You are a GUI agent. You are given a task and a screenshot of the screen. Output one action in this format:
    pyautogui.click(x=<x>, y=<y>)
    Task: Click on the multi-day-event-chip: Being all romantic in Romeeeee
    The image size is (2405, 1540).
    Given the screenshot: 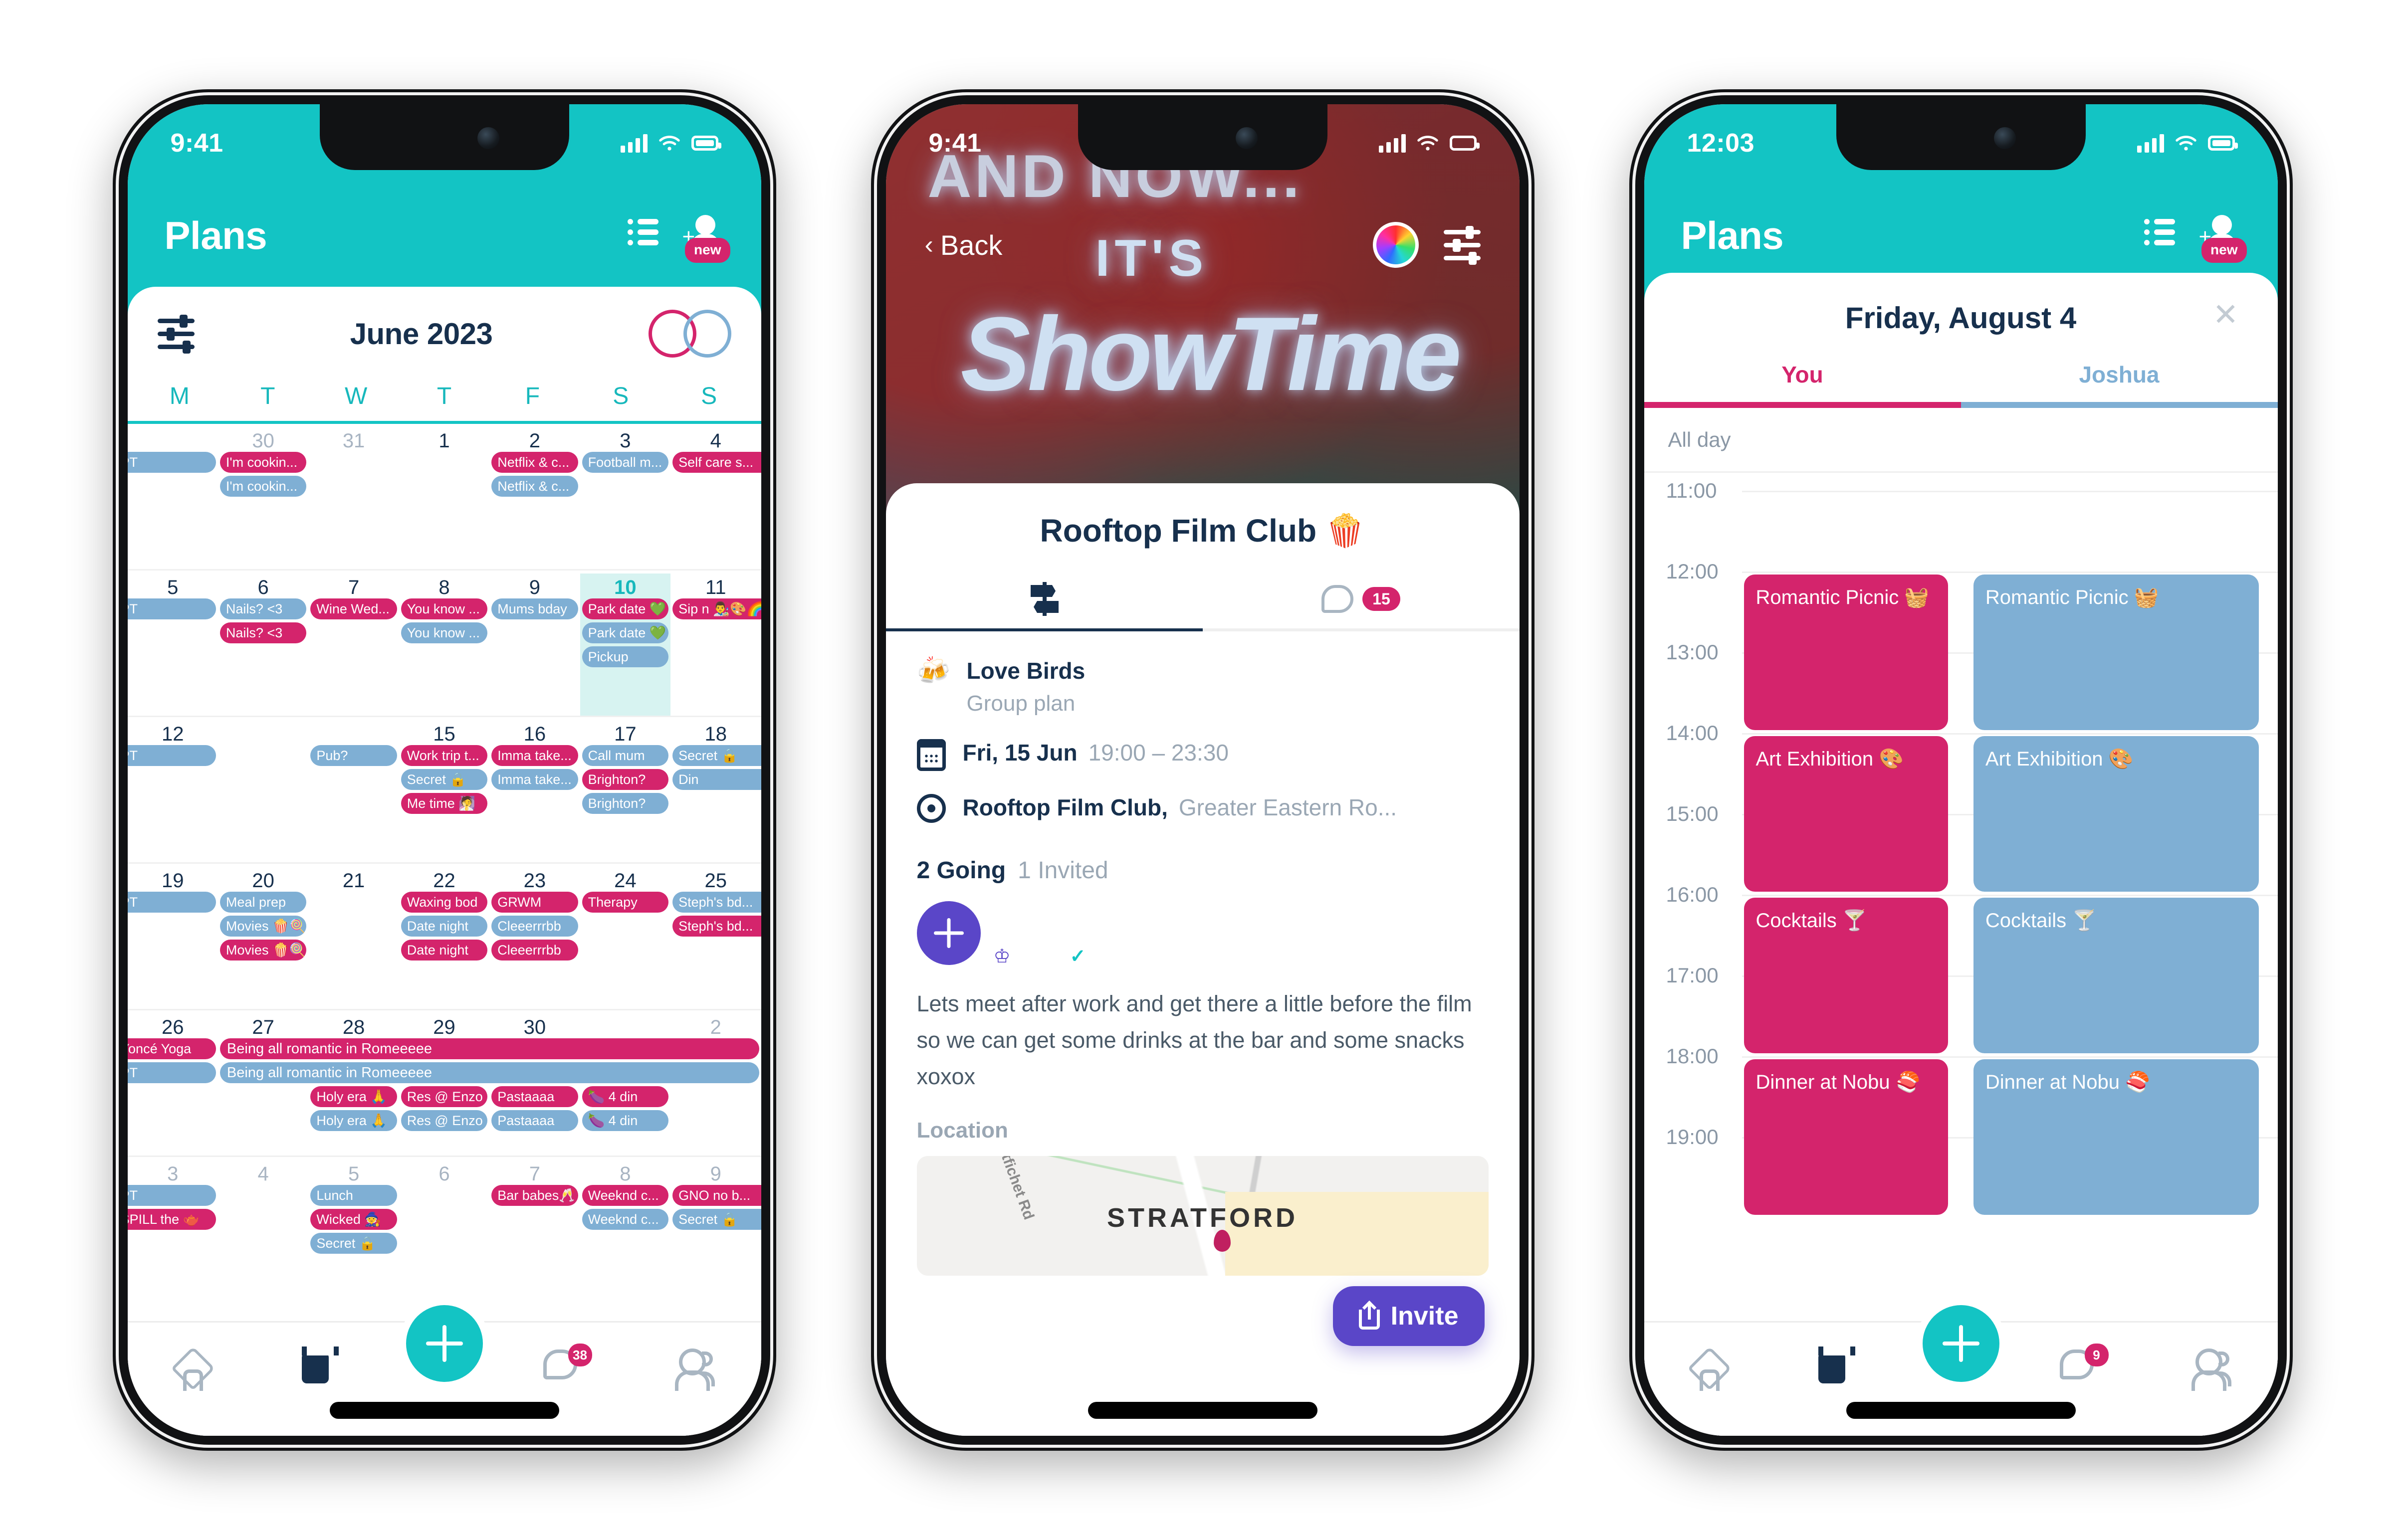 What is the action you would take?
    pyautogui.click(x=489, y=1048)
    